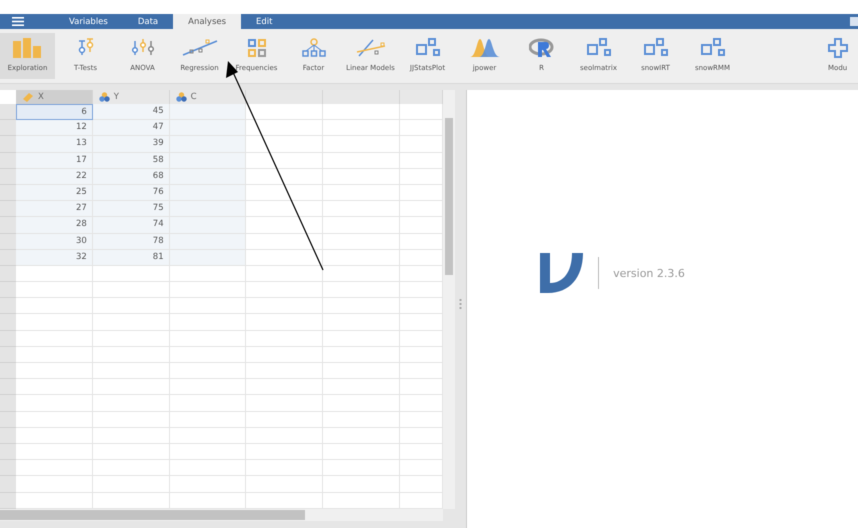 The height and width of the screenshot is (528, 858). I want to click on table-cell: 76, so click(131, 193).